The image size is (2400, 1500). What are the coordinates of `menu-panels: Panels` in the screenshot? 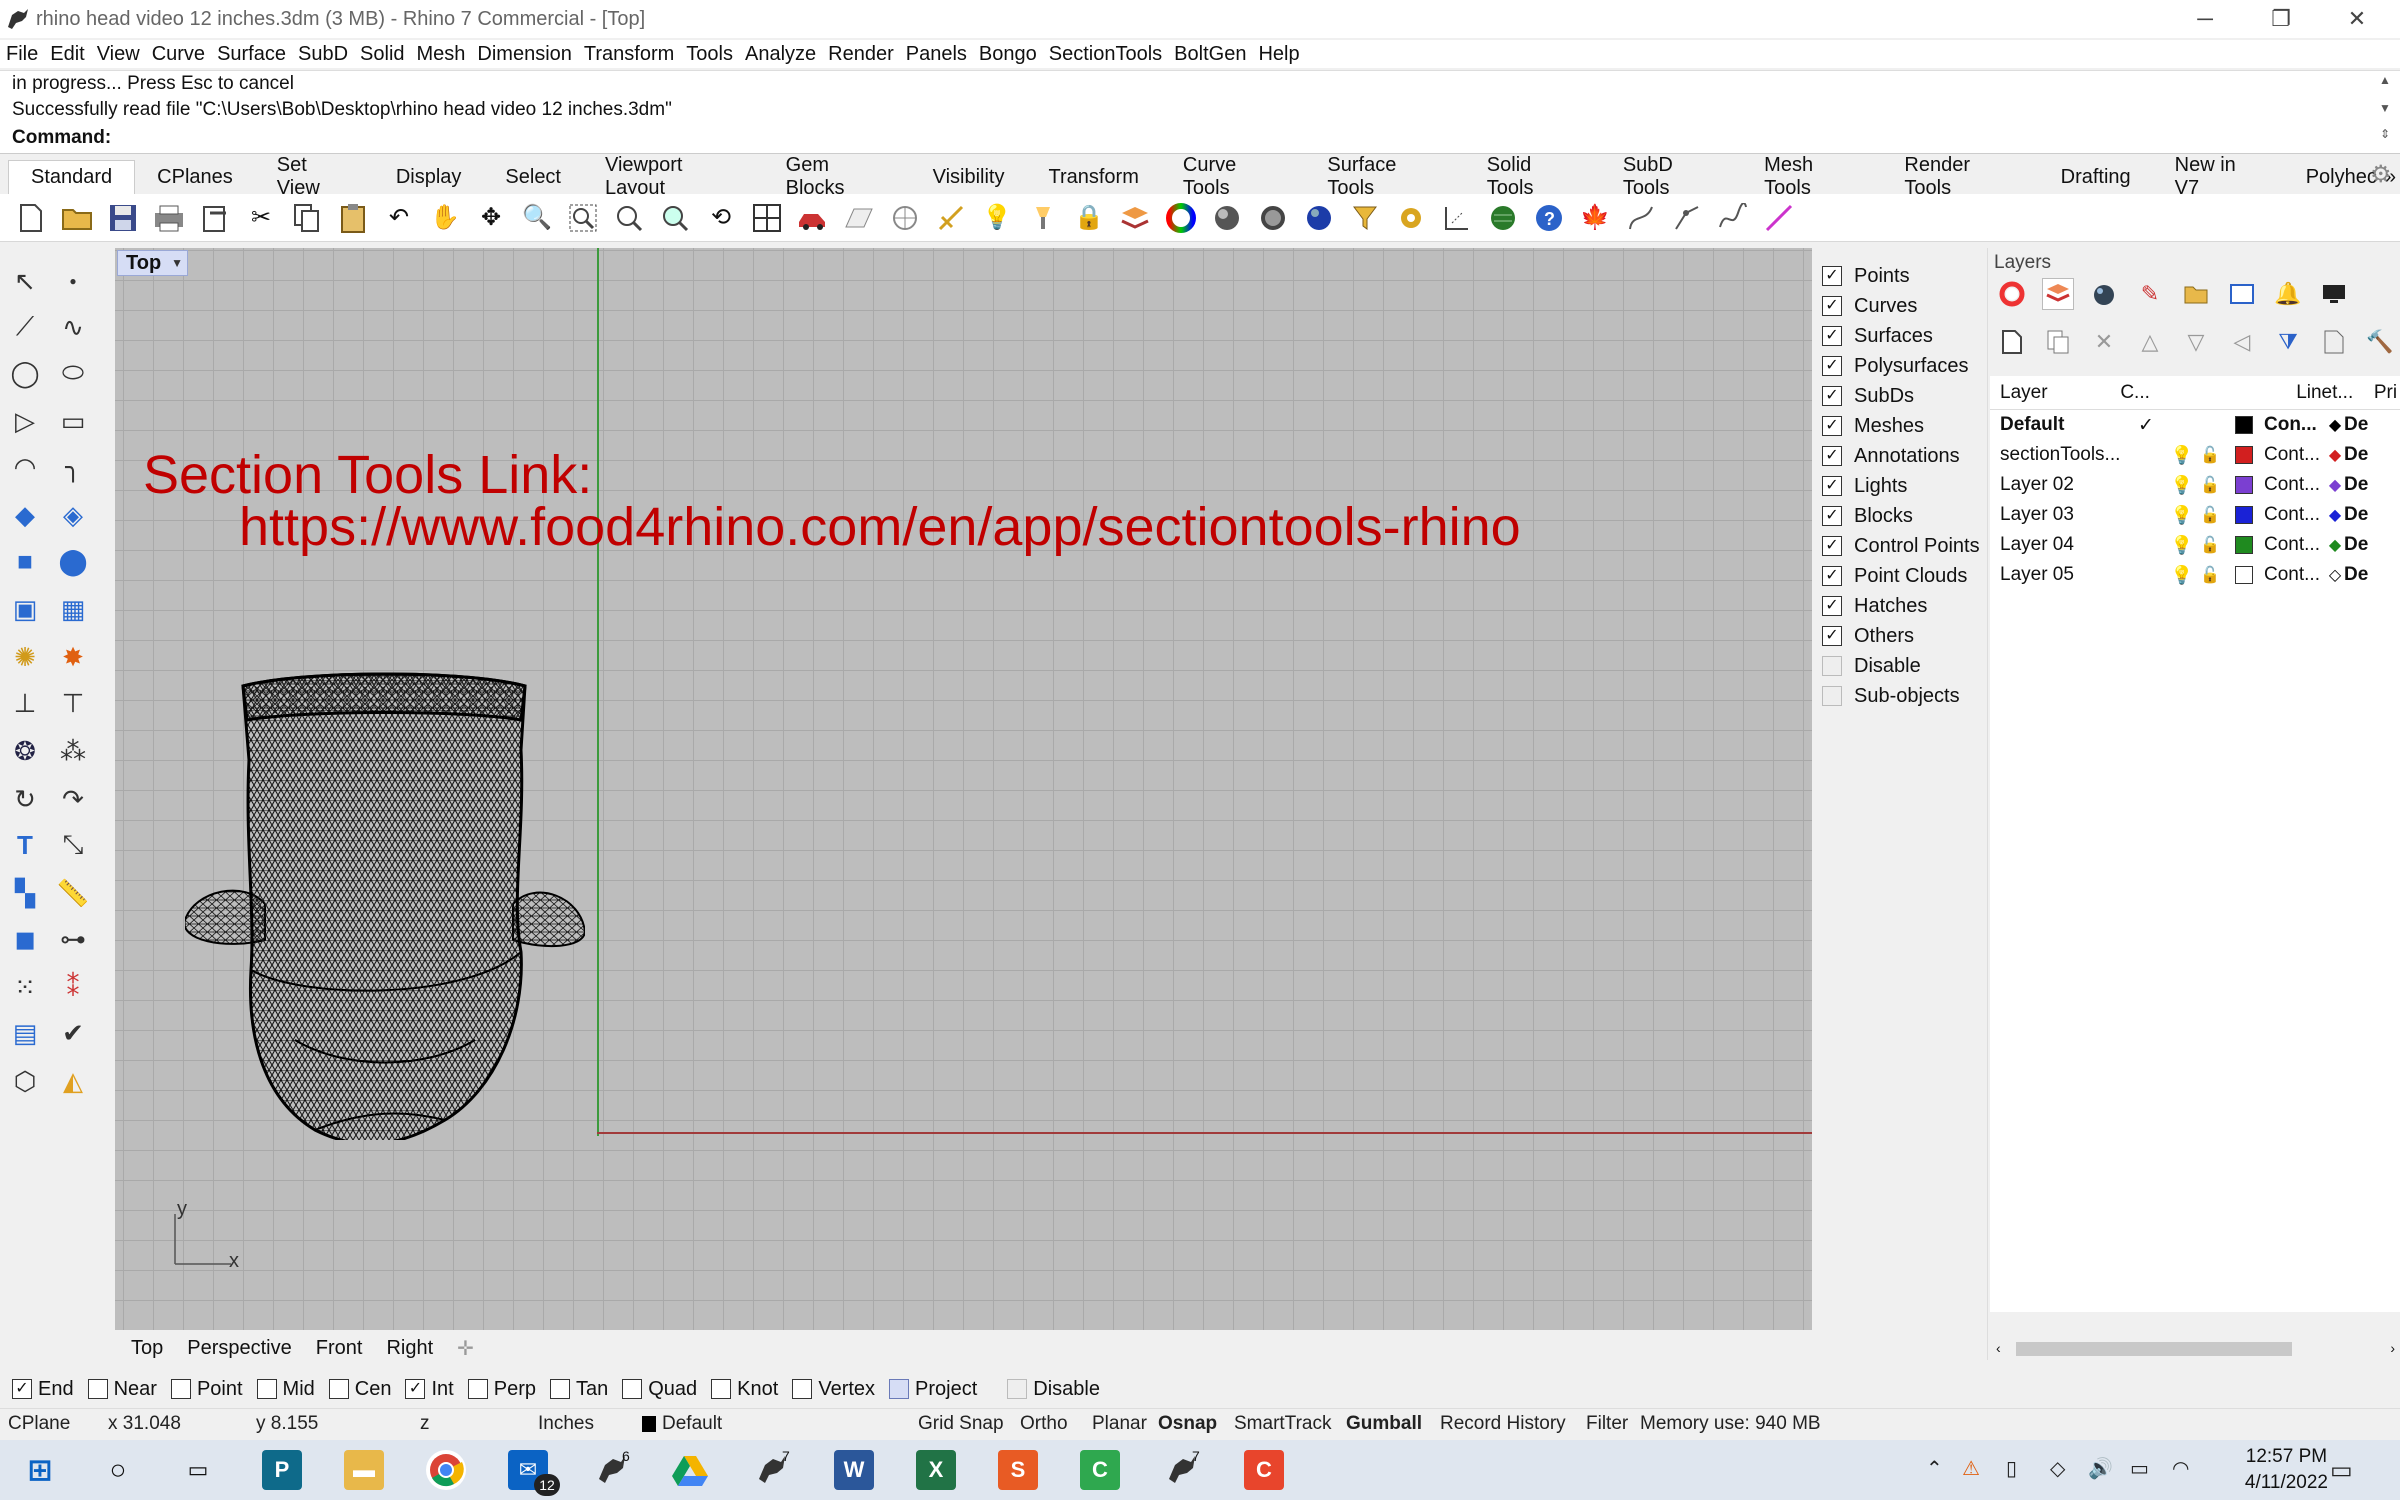 It's located at (936, 54).